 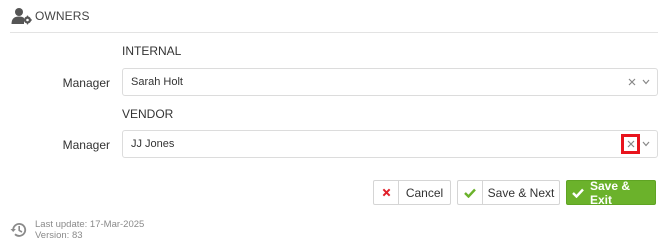 I want to click on vendor-manager-label: Manager, so click(x=86, y=145).